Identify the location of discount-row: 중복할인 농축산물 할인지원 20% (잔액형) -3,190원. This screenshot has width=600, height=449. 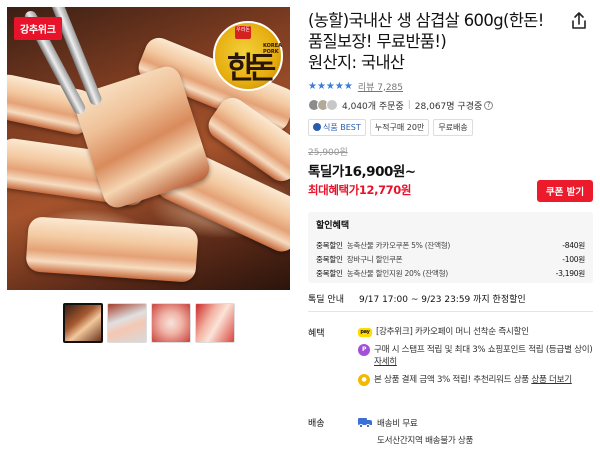
(450, 273).